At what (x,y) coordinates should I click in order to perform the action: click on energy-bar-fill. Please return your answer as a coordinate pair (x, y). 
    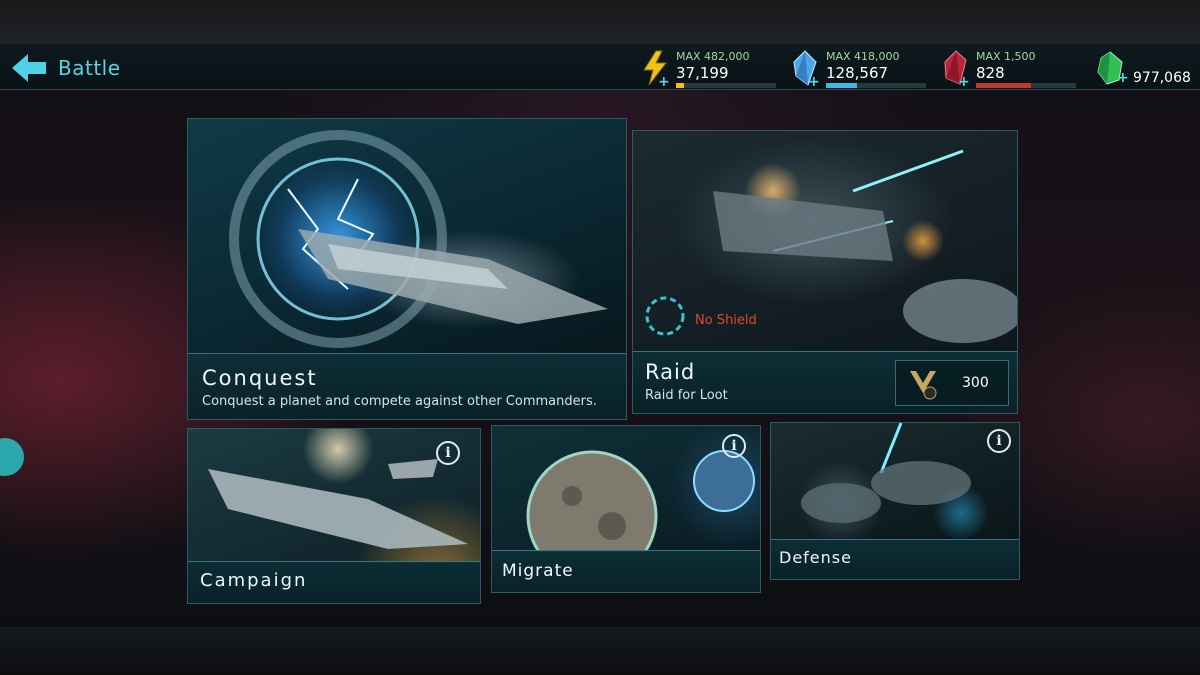
    Looking at the image, I should click on (680, 85).